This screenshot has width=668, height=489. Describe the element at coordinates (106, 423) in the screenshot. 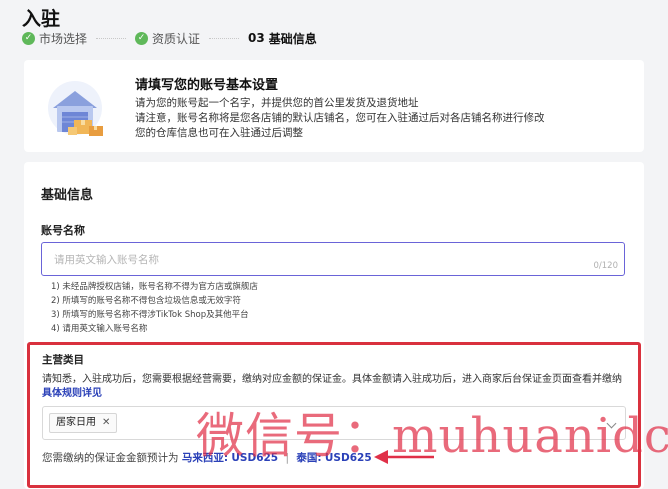

I see `close-icon: ✕` at that location.